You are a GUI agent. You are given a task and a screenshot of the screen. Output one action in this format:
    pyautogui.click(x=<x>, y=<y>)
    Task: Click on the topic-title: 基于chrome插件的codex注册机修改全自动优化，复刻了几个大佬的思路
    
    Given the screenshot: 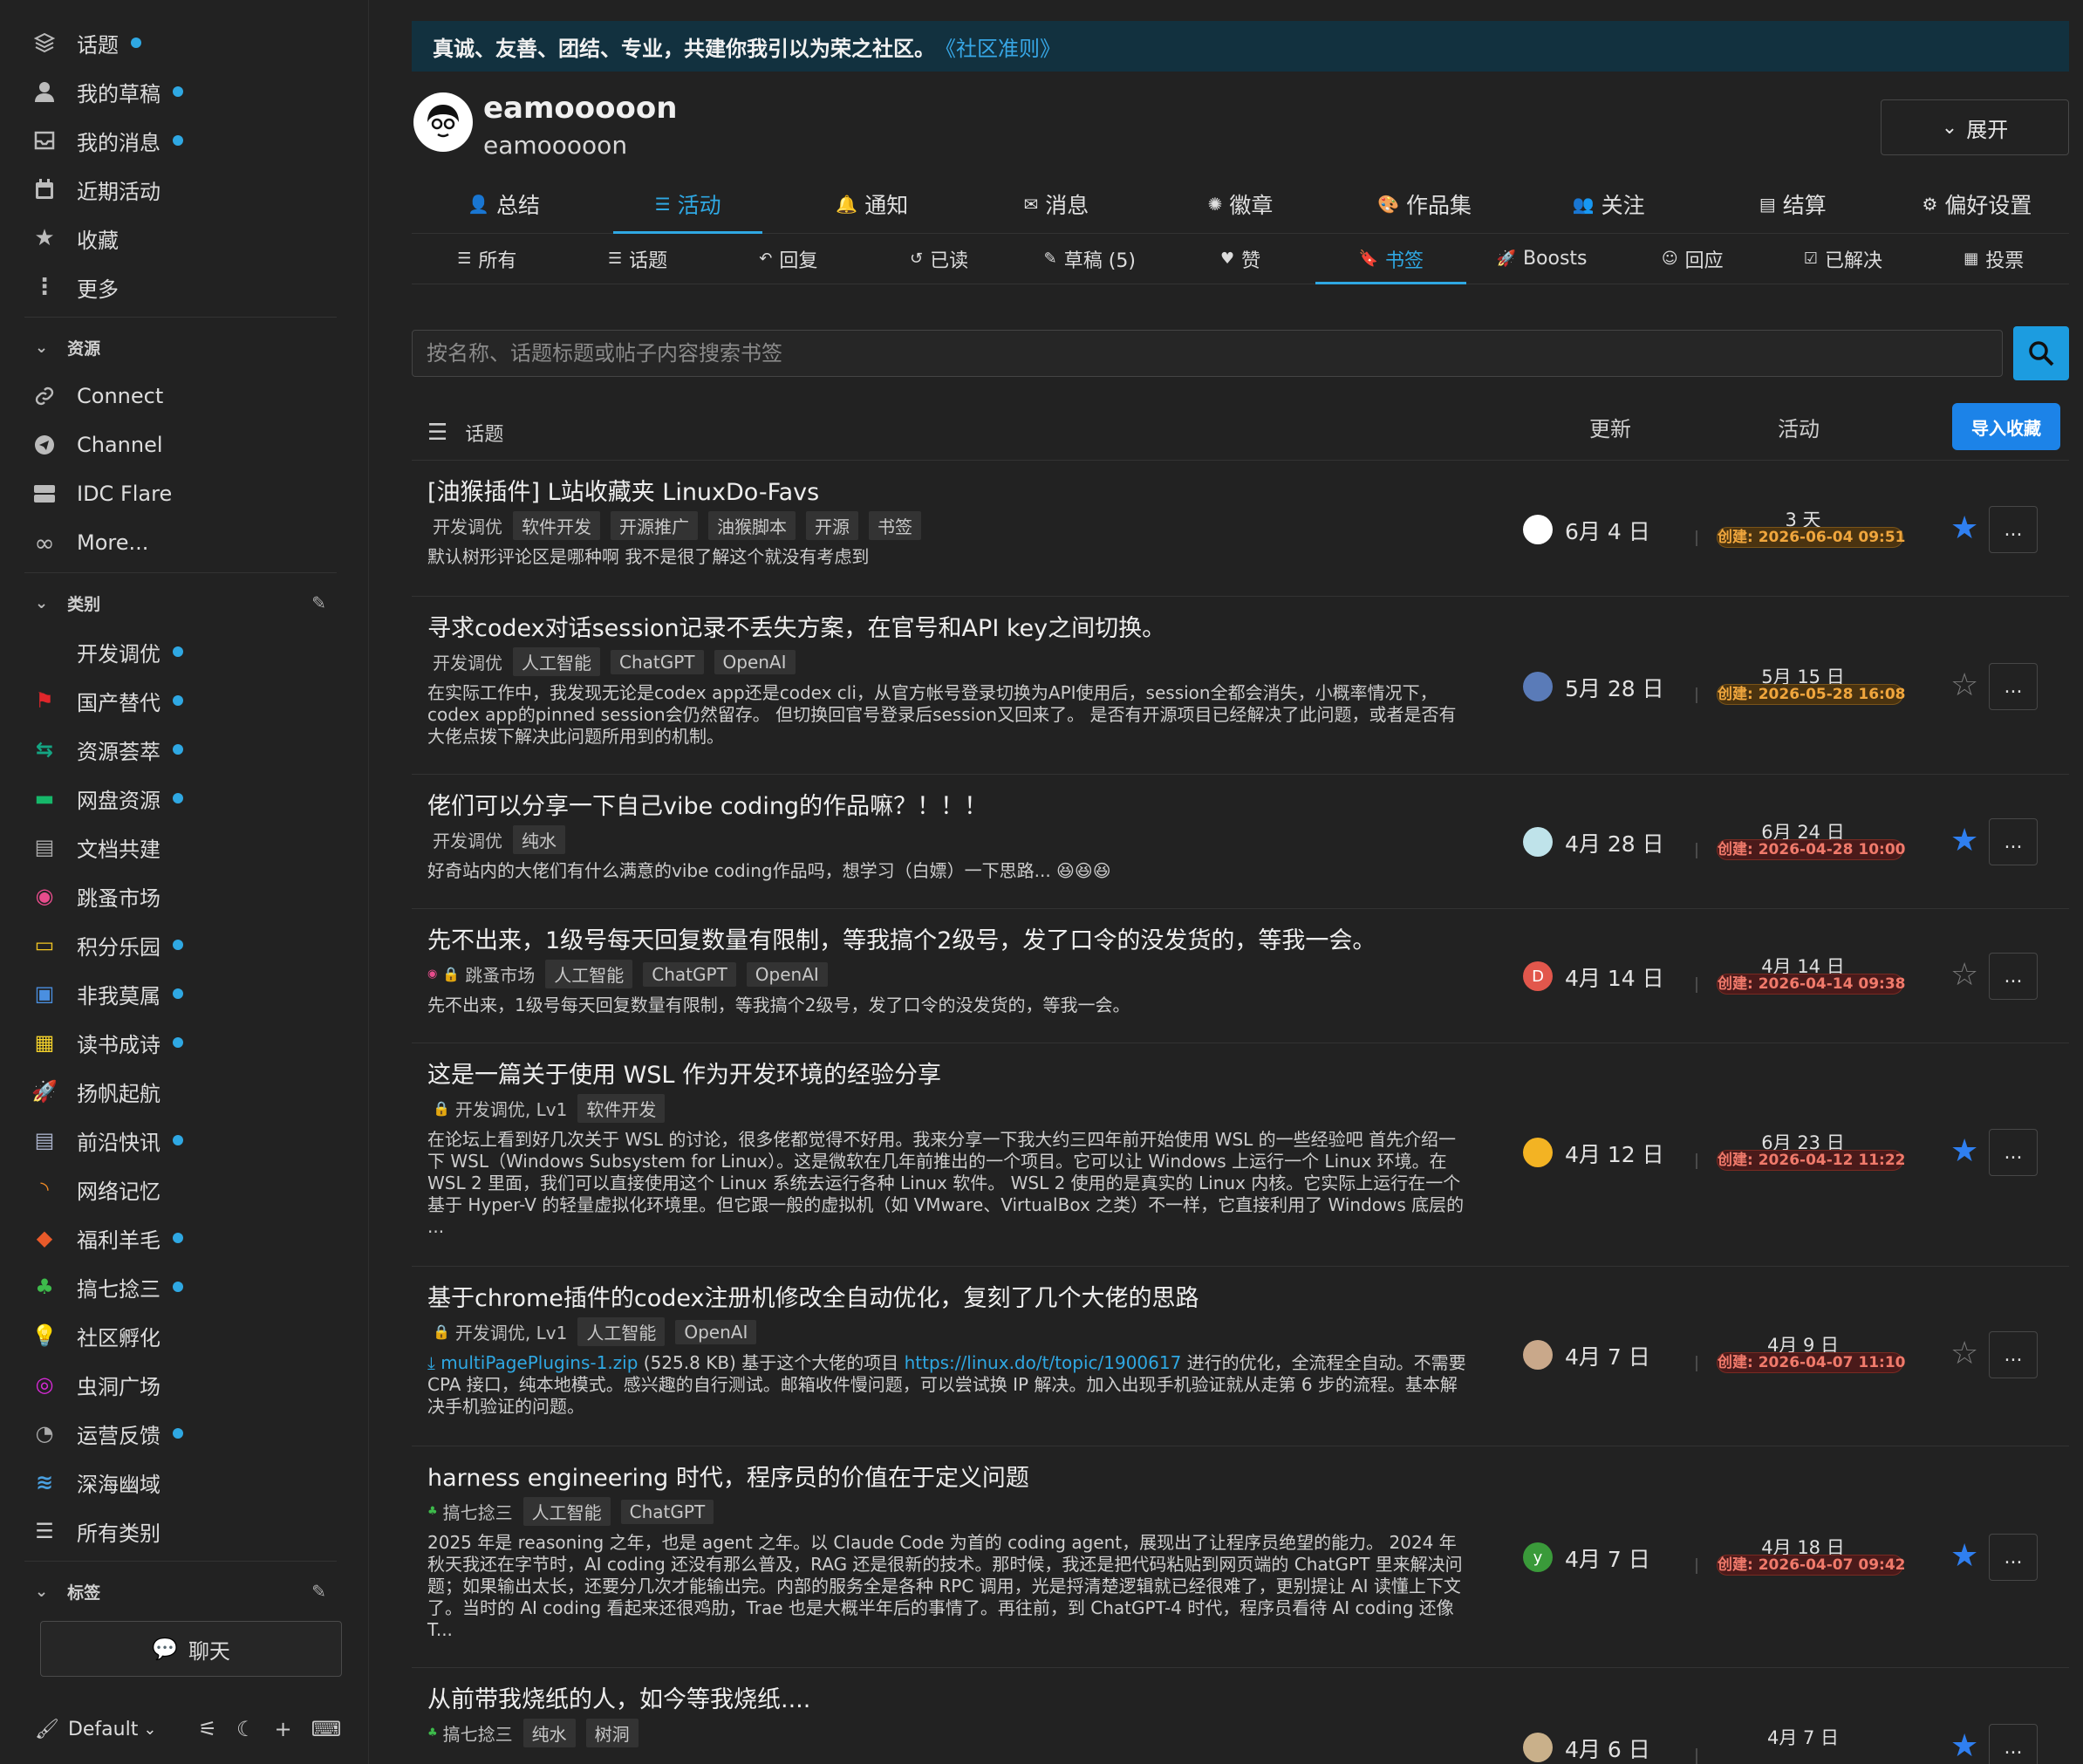 What is the action you would take?
    pyautogui.click(x=813, y=1296)
    